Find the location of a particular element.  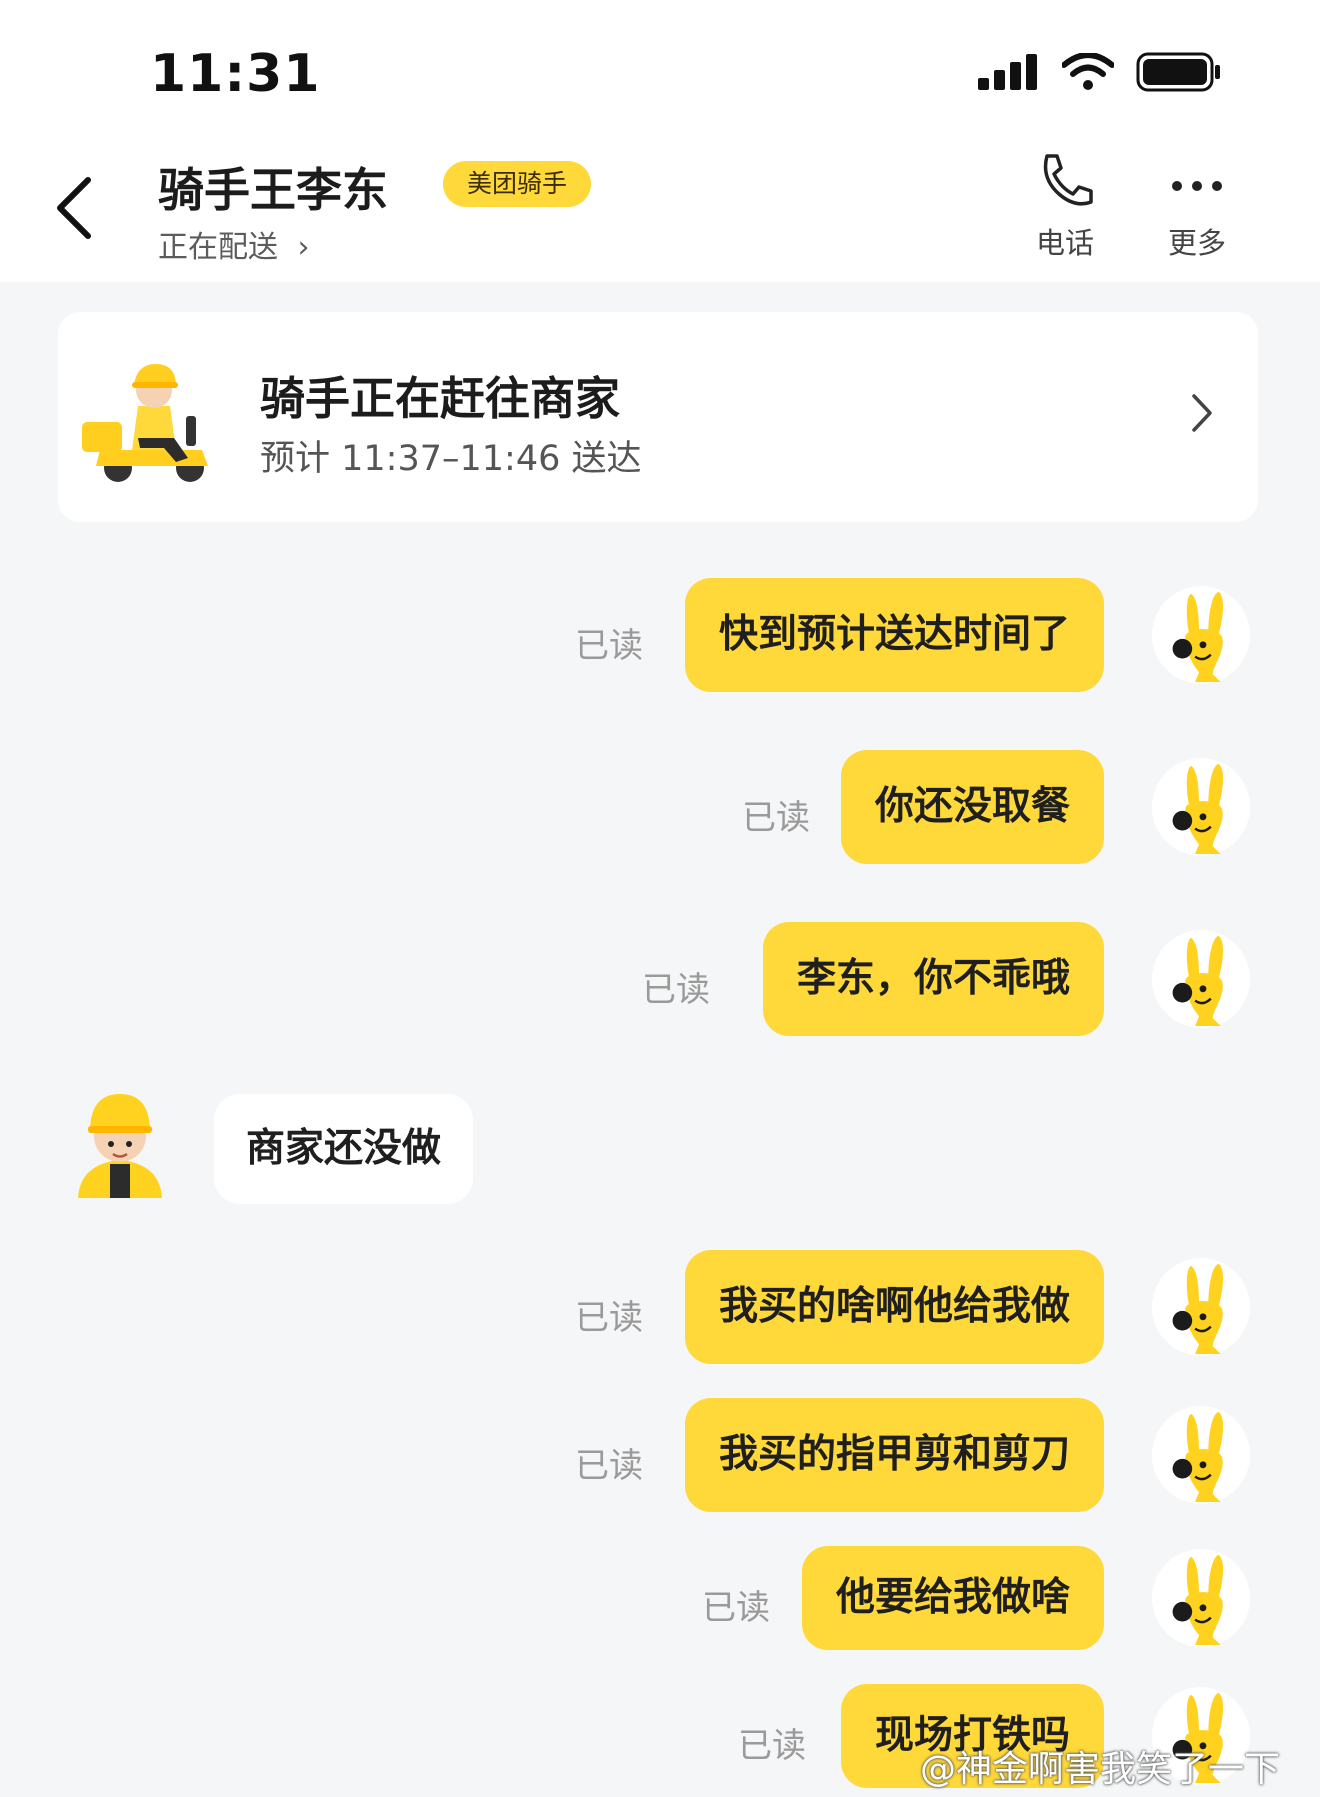

my-message-bubble: 李东，你不乖哦 is located at coordinates (933, 979).